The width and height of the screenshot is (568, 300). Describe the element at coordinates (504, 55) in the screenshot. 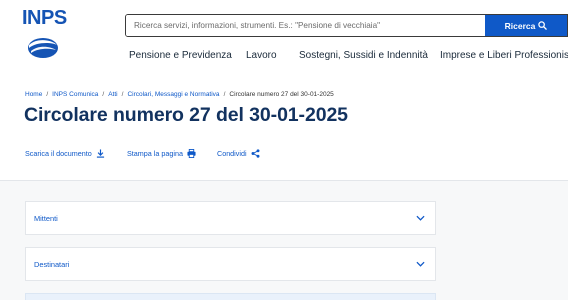

I see `nav-item-imprese: Imprese e Liberi Professionisti` at that location.